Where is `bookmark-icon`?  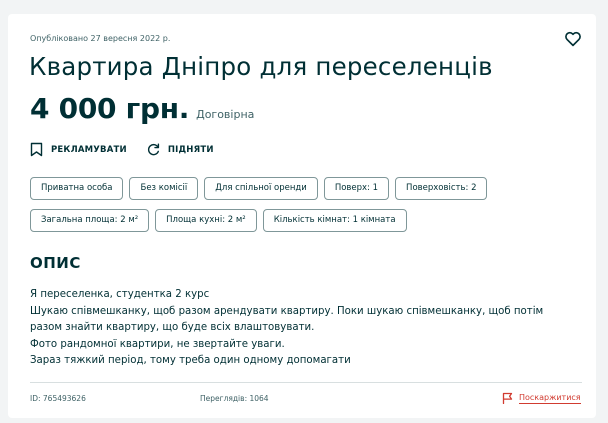 bookmark-icon is located at coordinates (36, 149).